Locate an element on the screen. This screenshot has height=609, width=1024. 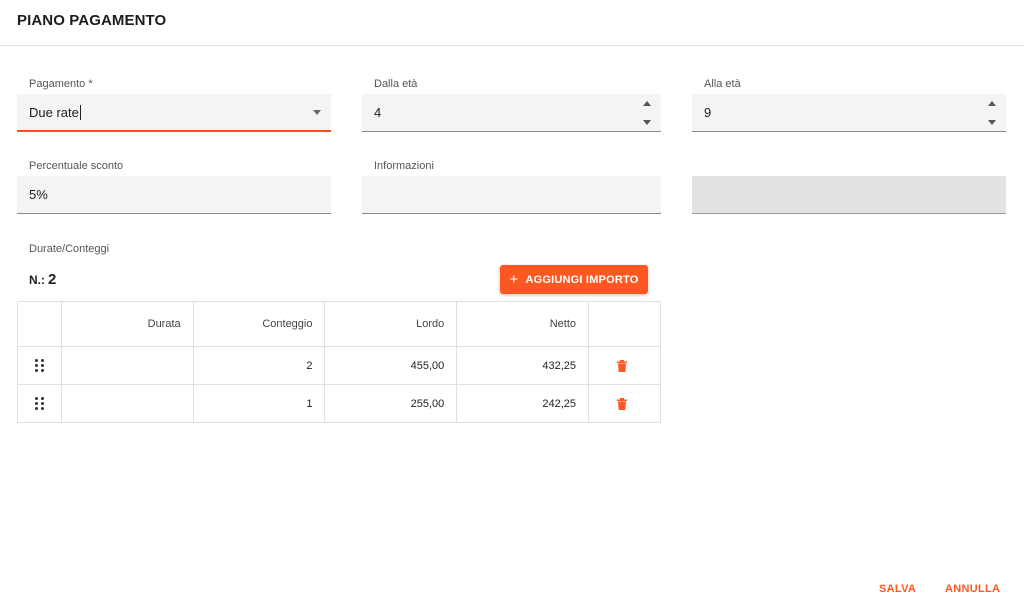
add-amount-button: + AGGIUNGI IMPORTO is located at coordinates (574, 279).